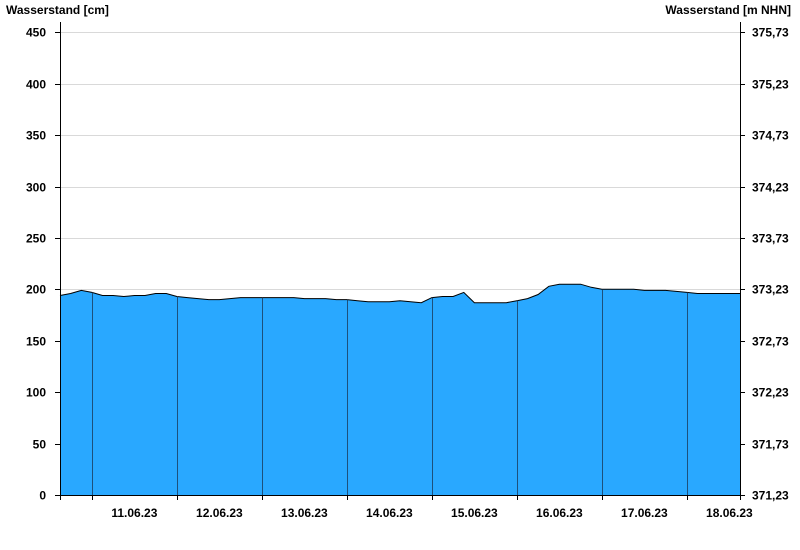 The height and width of the screenshot is (550, 800). What do you see at coordinates (36, 342) in the screenshot?
I see `left-tick-label: 150` at bounding box center [36, 342].